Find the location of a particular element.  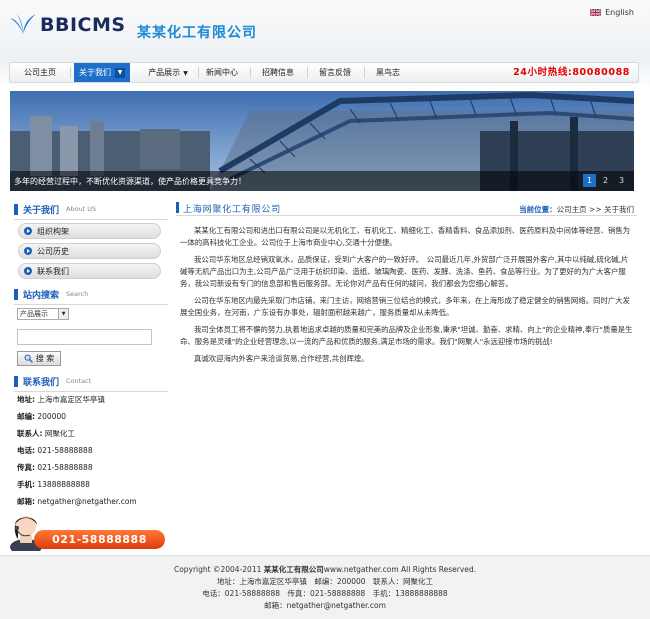

contact-label: 联系人: is located at coordinates (30, 433).